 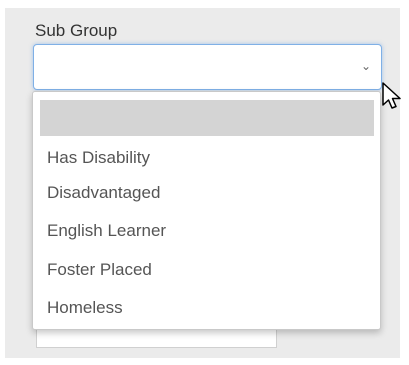 What do you see at coordinates (391, 95) in the screenshot?
I see `mouse-pointer-icon` at bounding box center [391, 95].